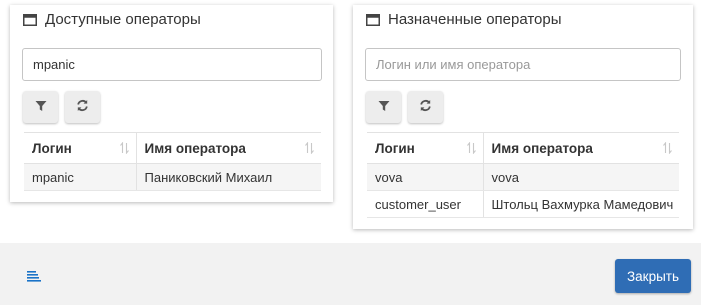 The image size is (701, 305). I want to click on available-refresh-button, so click(82, 107).